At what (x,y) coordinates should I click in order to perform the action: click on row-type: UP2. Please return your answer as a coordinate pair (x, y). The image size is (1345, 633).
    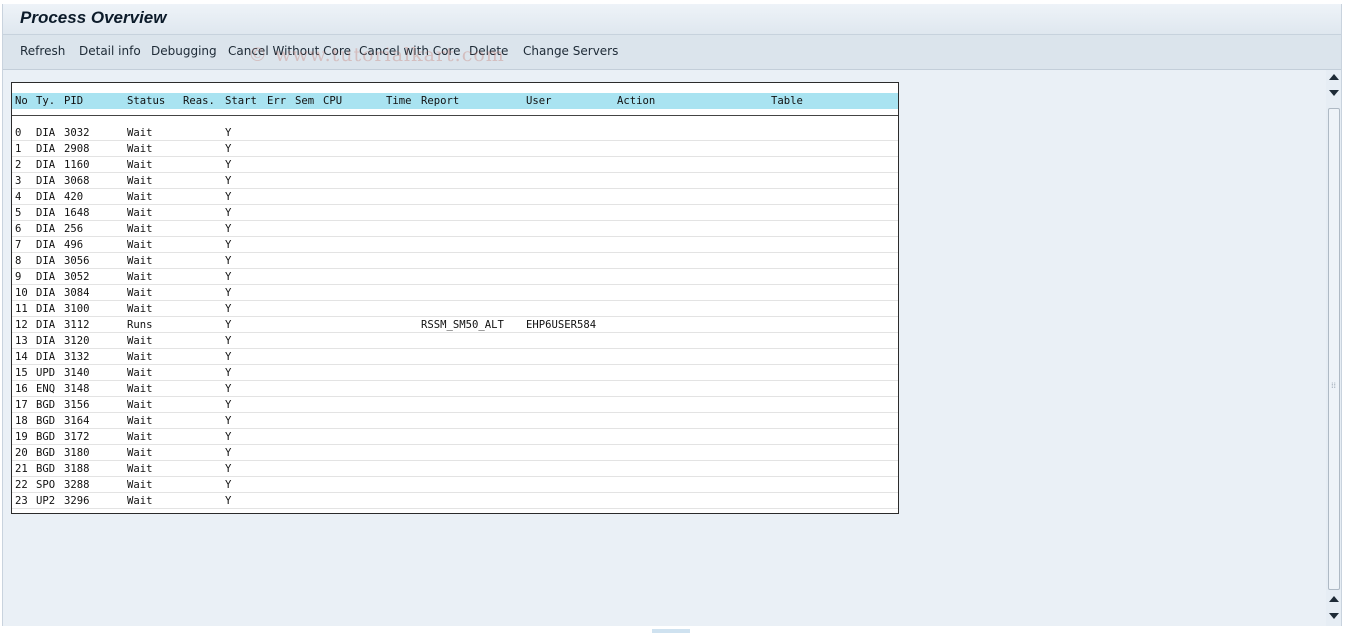
    Looking at the image, I should click on (46, 501).